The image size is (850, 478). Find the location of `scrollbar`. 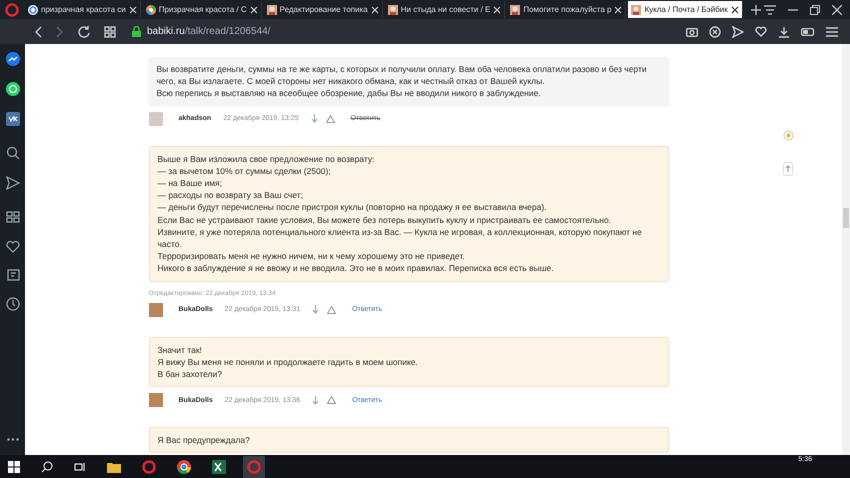

scrollbar is located at coordinates (846, 249).